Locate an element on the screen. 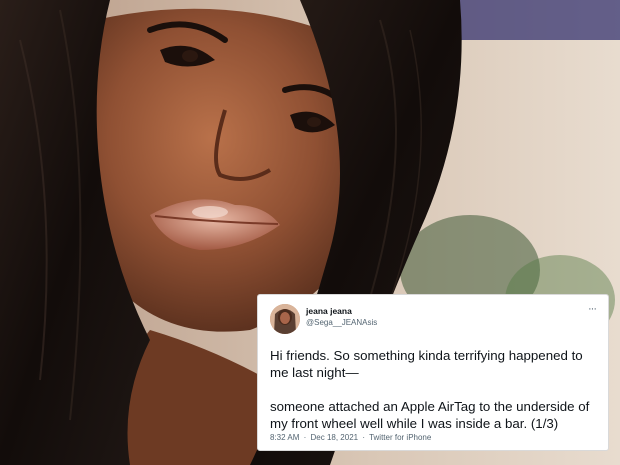 The width and height of the screenshot is (620, 465). user-handle: @Sega__JEANAsis is located at coordinates (341, 322).